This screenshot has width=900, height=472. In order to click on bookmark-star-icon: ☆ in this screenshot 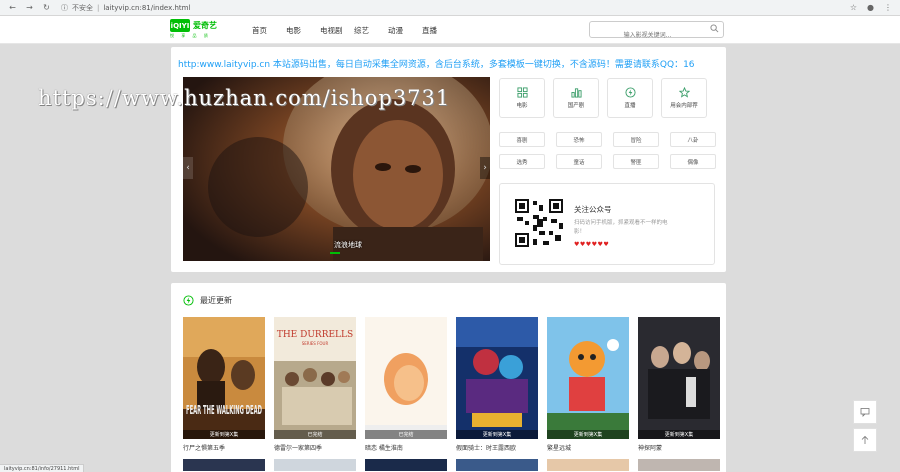, I will do `click(853, 7)`.